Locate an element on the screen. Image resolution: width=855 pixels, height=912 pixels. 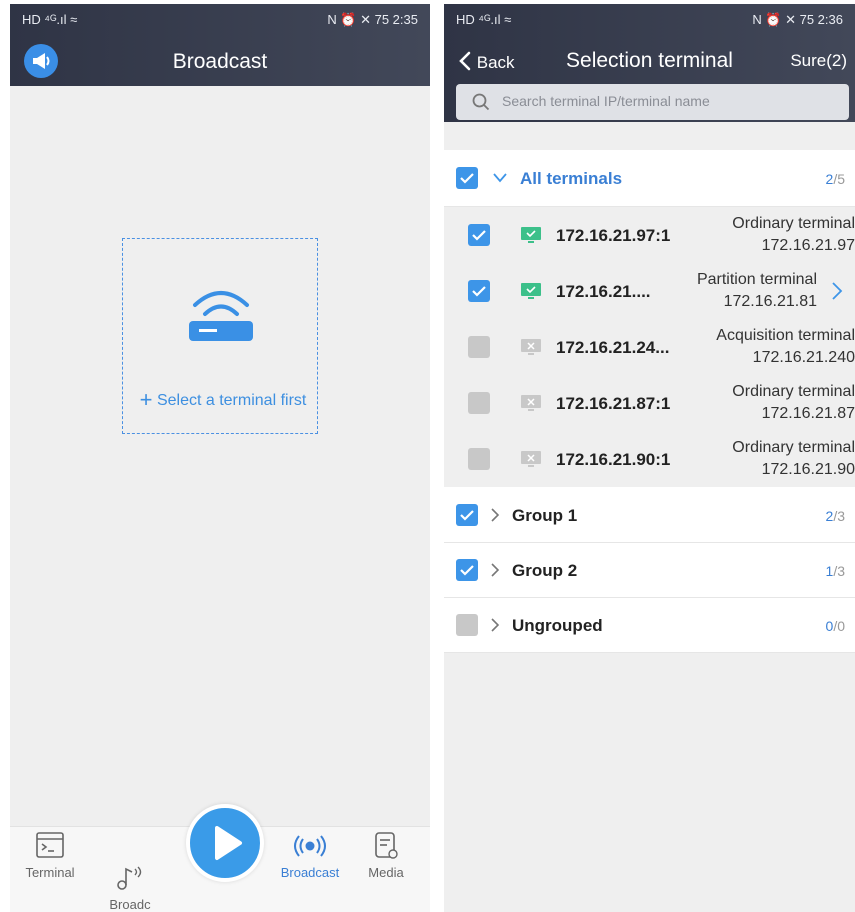
music-note-icon is located at coordinates (129, 878).